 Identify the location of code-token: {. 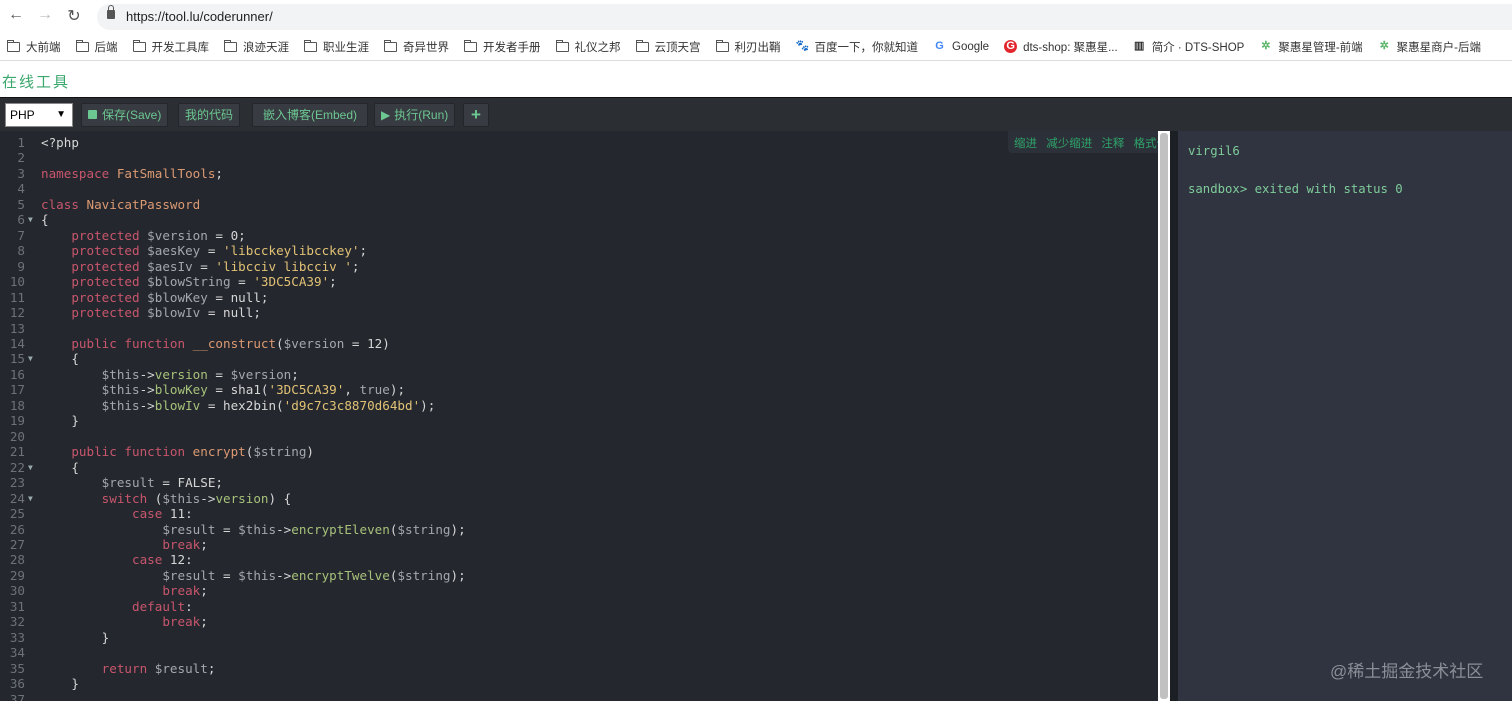
(45, 220).